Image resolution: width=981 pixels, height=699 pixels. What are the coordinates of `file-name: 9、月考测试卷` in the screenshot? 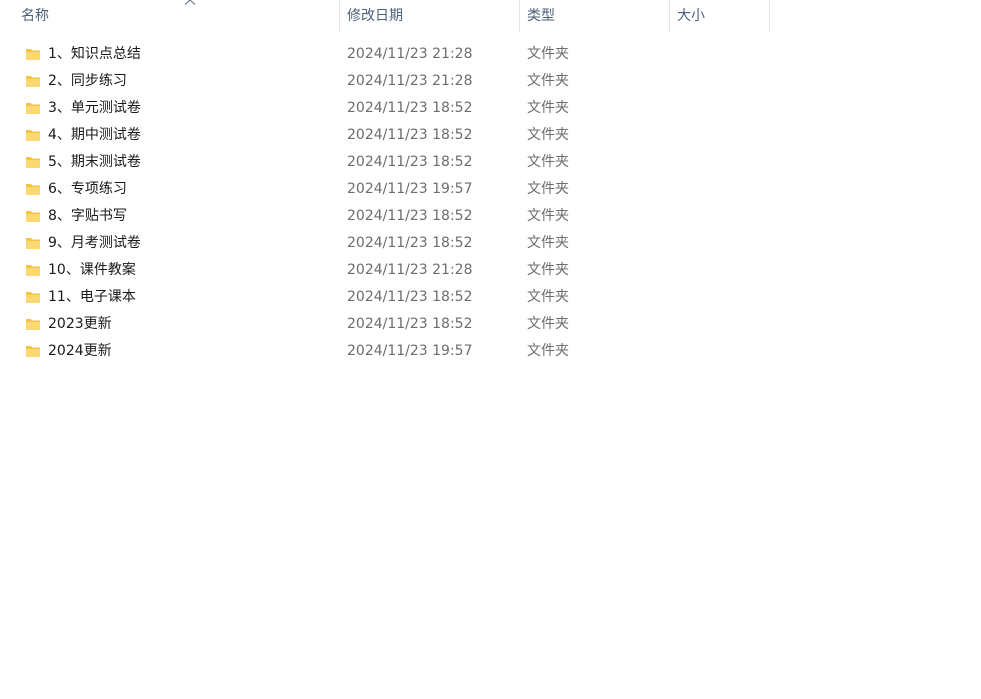 It's located at (94, 243).